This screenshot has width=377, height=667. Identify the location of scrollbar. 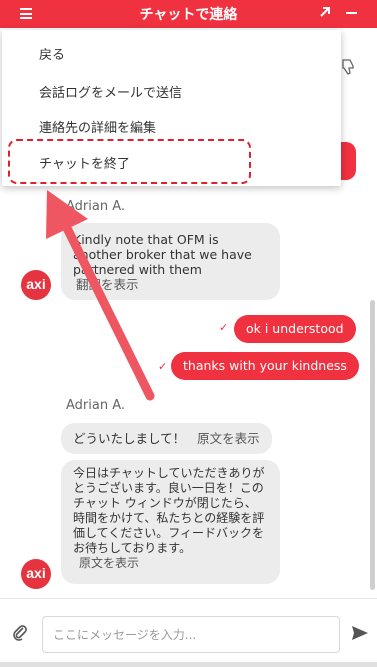
(372, 445).